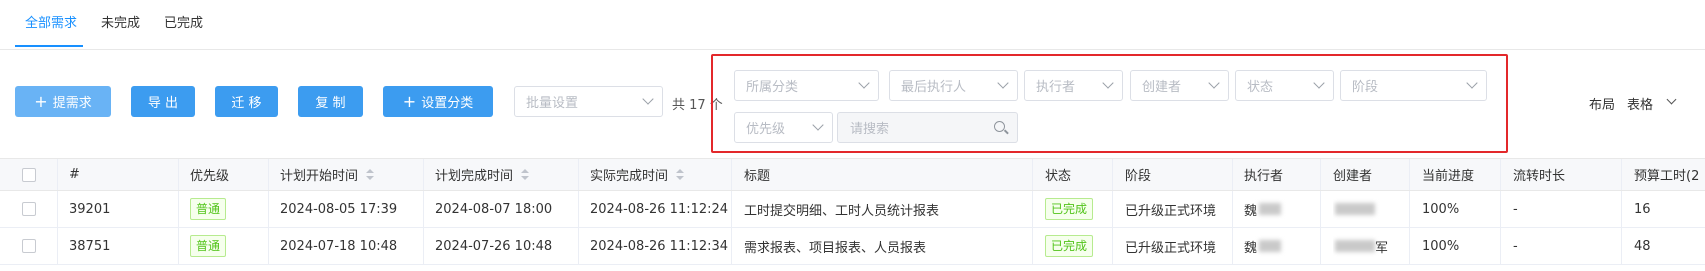 This screenshot has height=271, width=1705. Describe the element at coordinates (659, 209) in the screenshot. I see `actual-end-cell: 2024-08-26 11:12:24` at that location.